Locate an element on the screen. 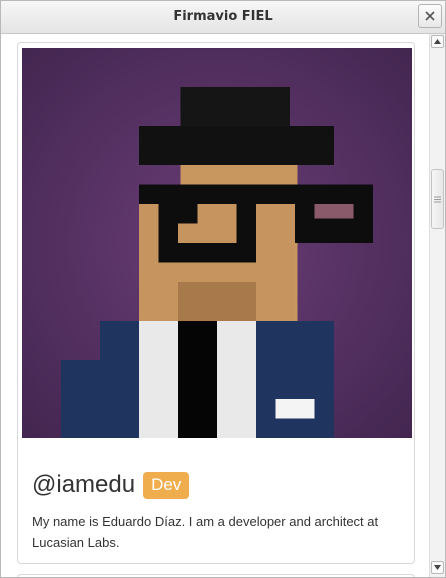  role-badge: Dev is located at coordinates (166, 485).